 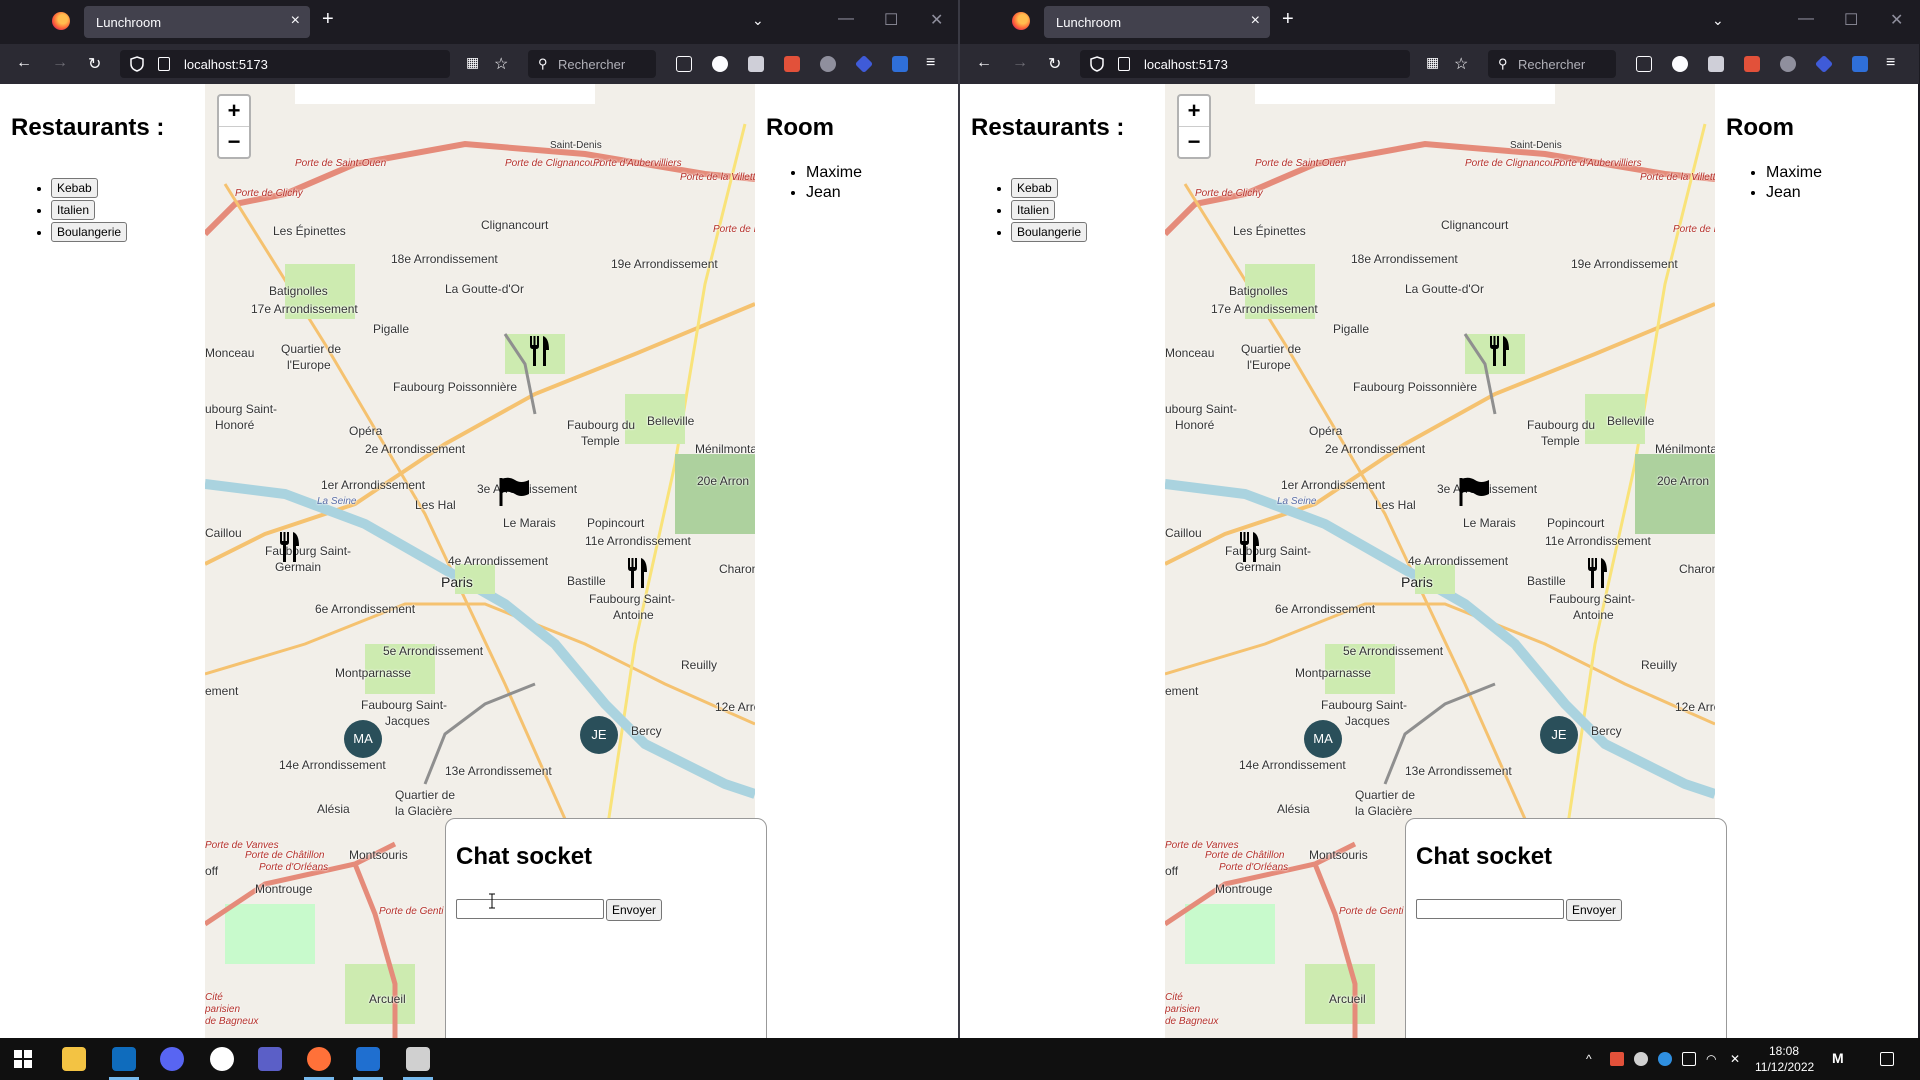 I want to click on list-item: Italien, so click(x=89, y=211).